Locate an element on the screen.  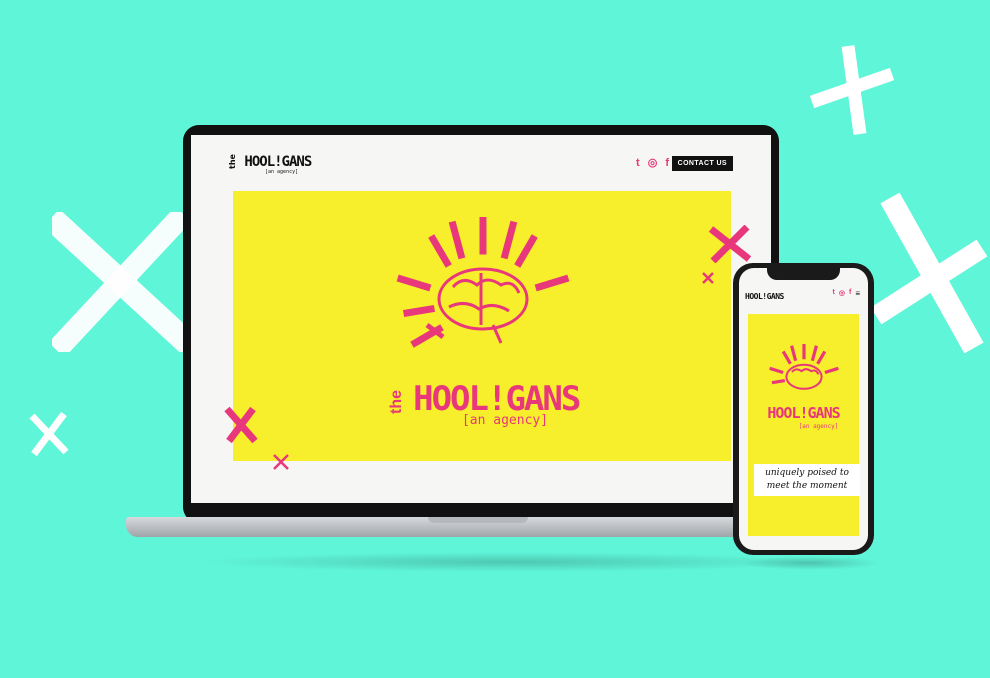
phone-tagline: uniquely poised to meet the moment is located at coordinates (807, 480).